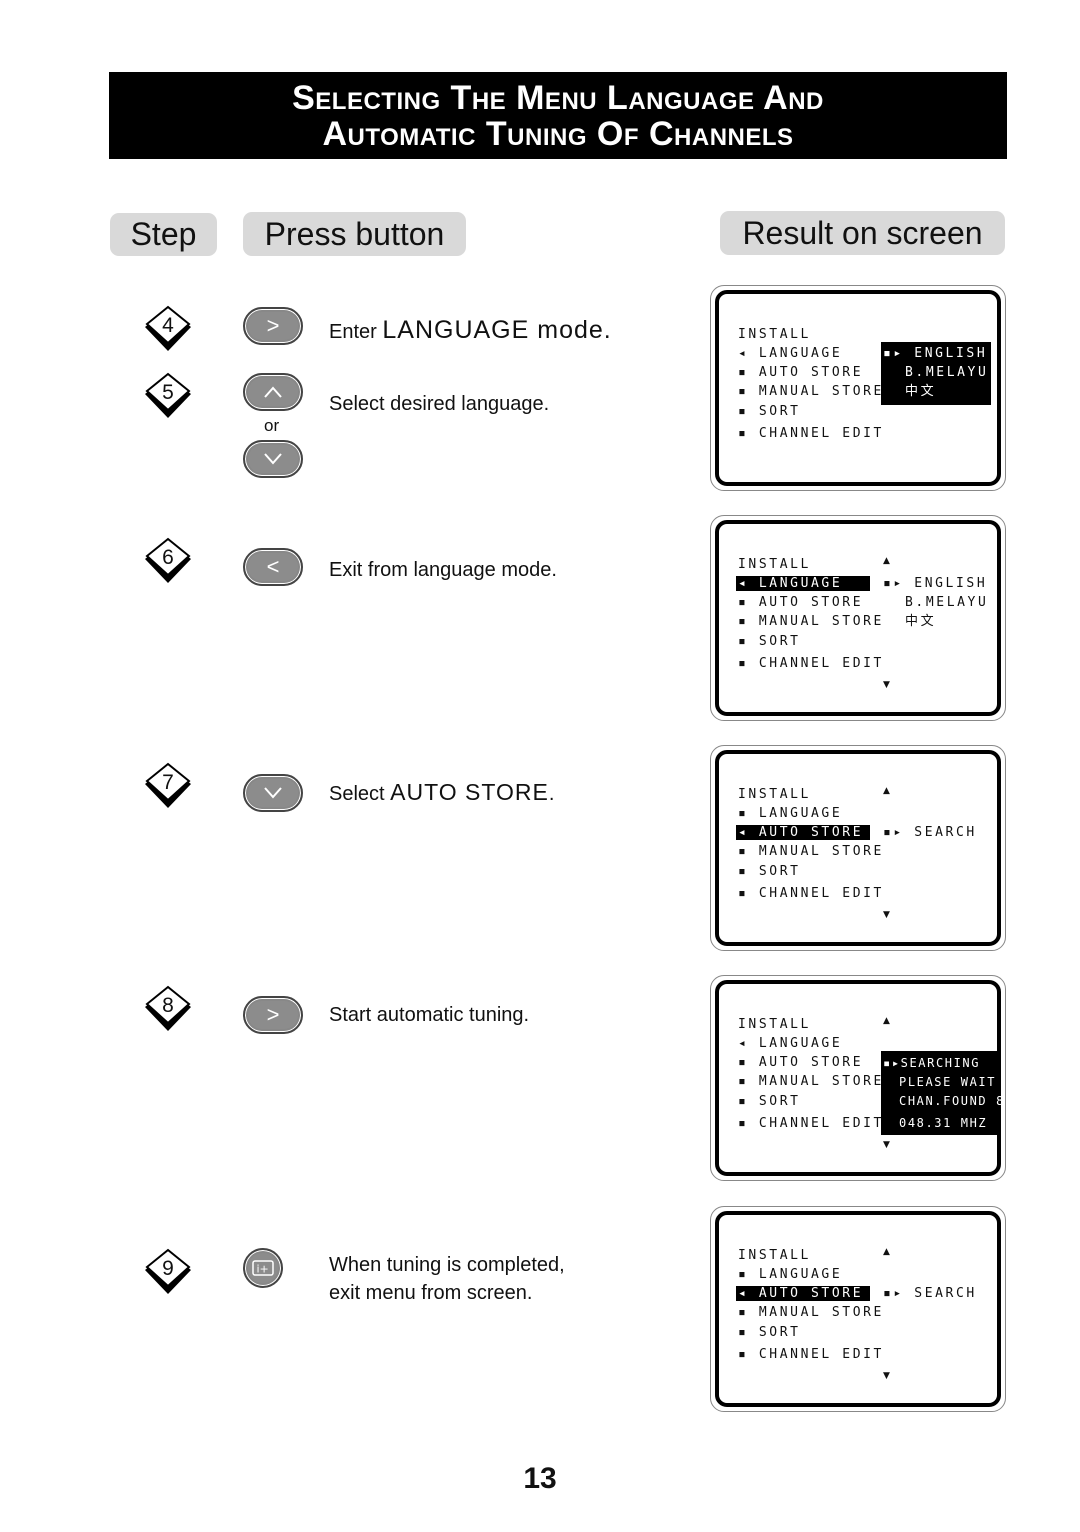  I want to click on step-badge-6: 6, so click(168, 562).